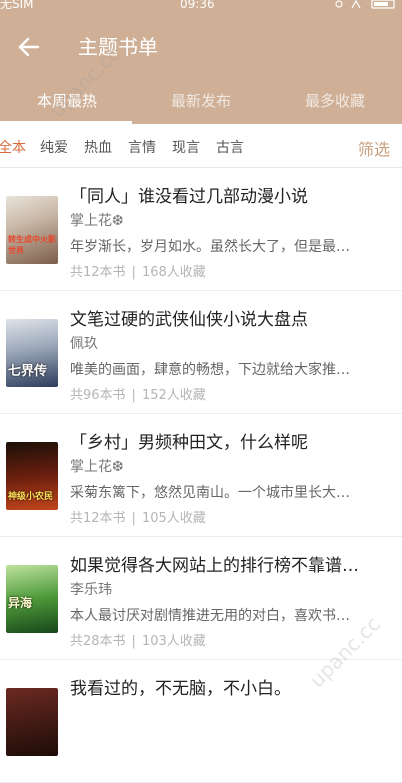 This screenshot has height=783, width=402. I want to click on cover-title: 七界传, so click(28, 371).